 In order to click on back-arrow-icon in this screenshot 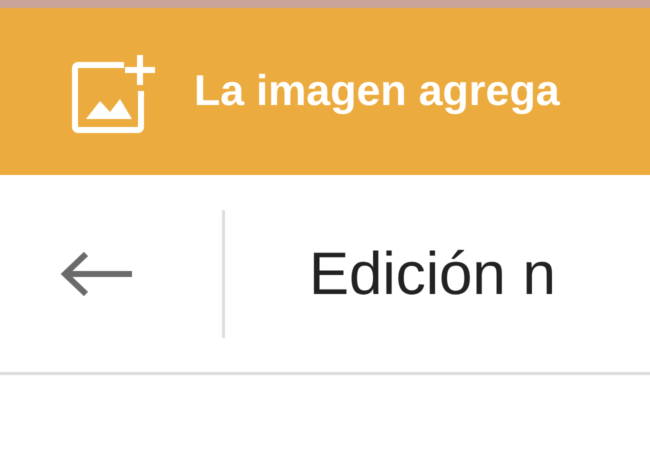, I will do `click(97, 273)`.